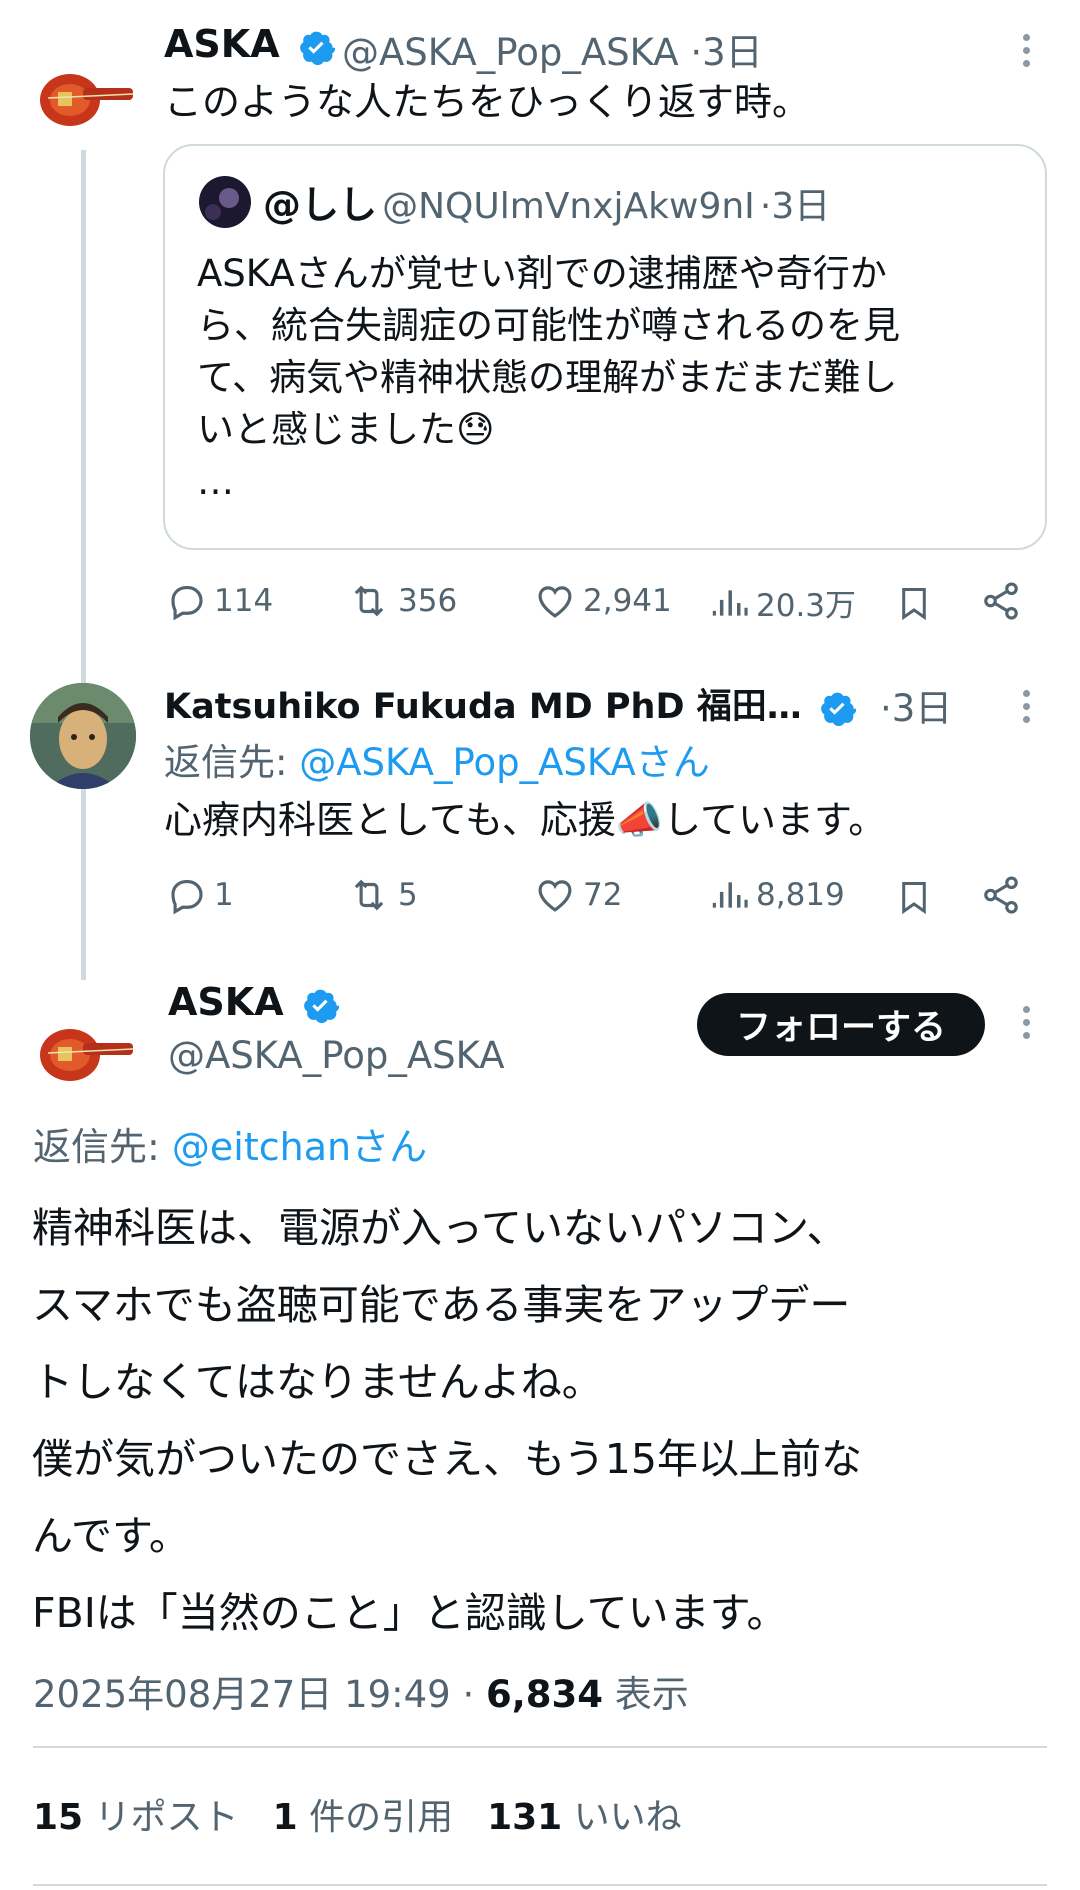 This screenshot has width=1080, height=1890. I want to click on like-button: 2,941, so click(602, 601).